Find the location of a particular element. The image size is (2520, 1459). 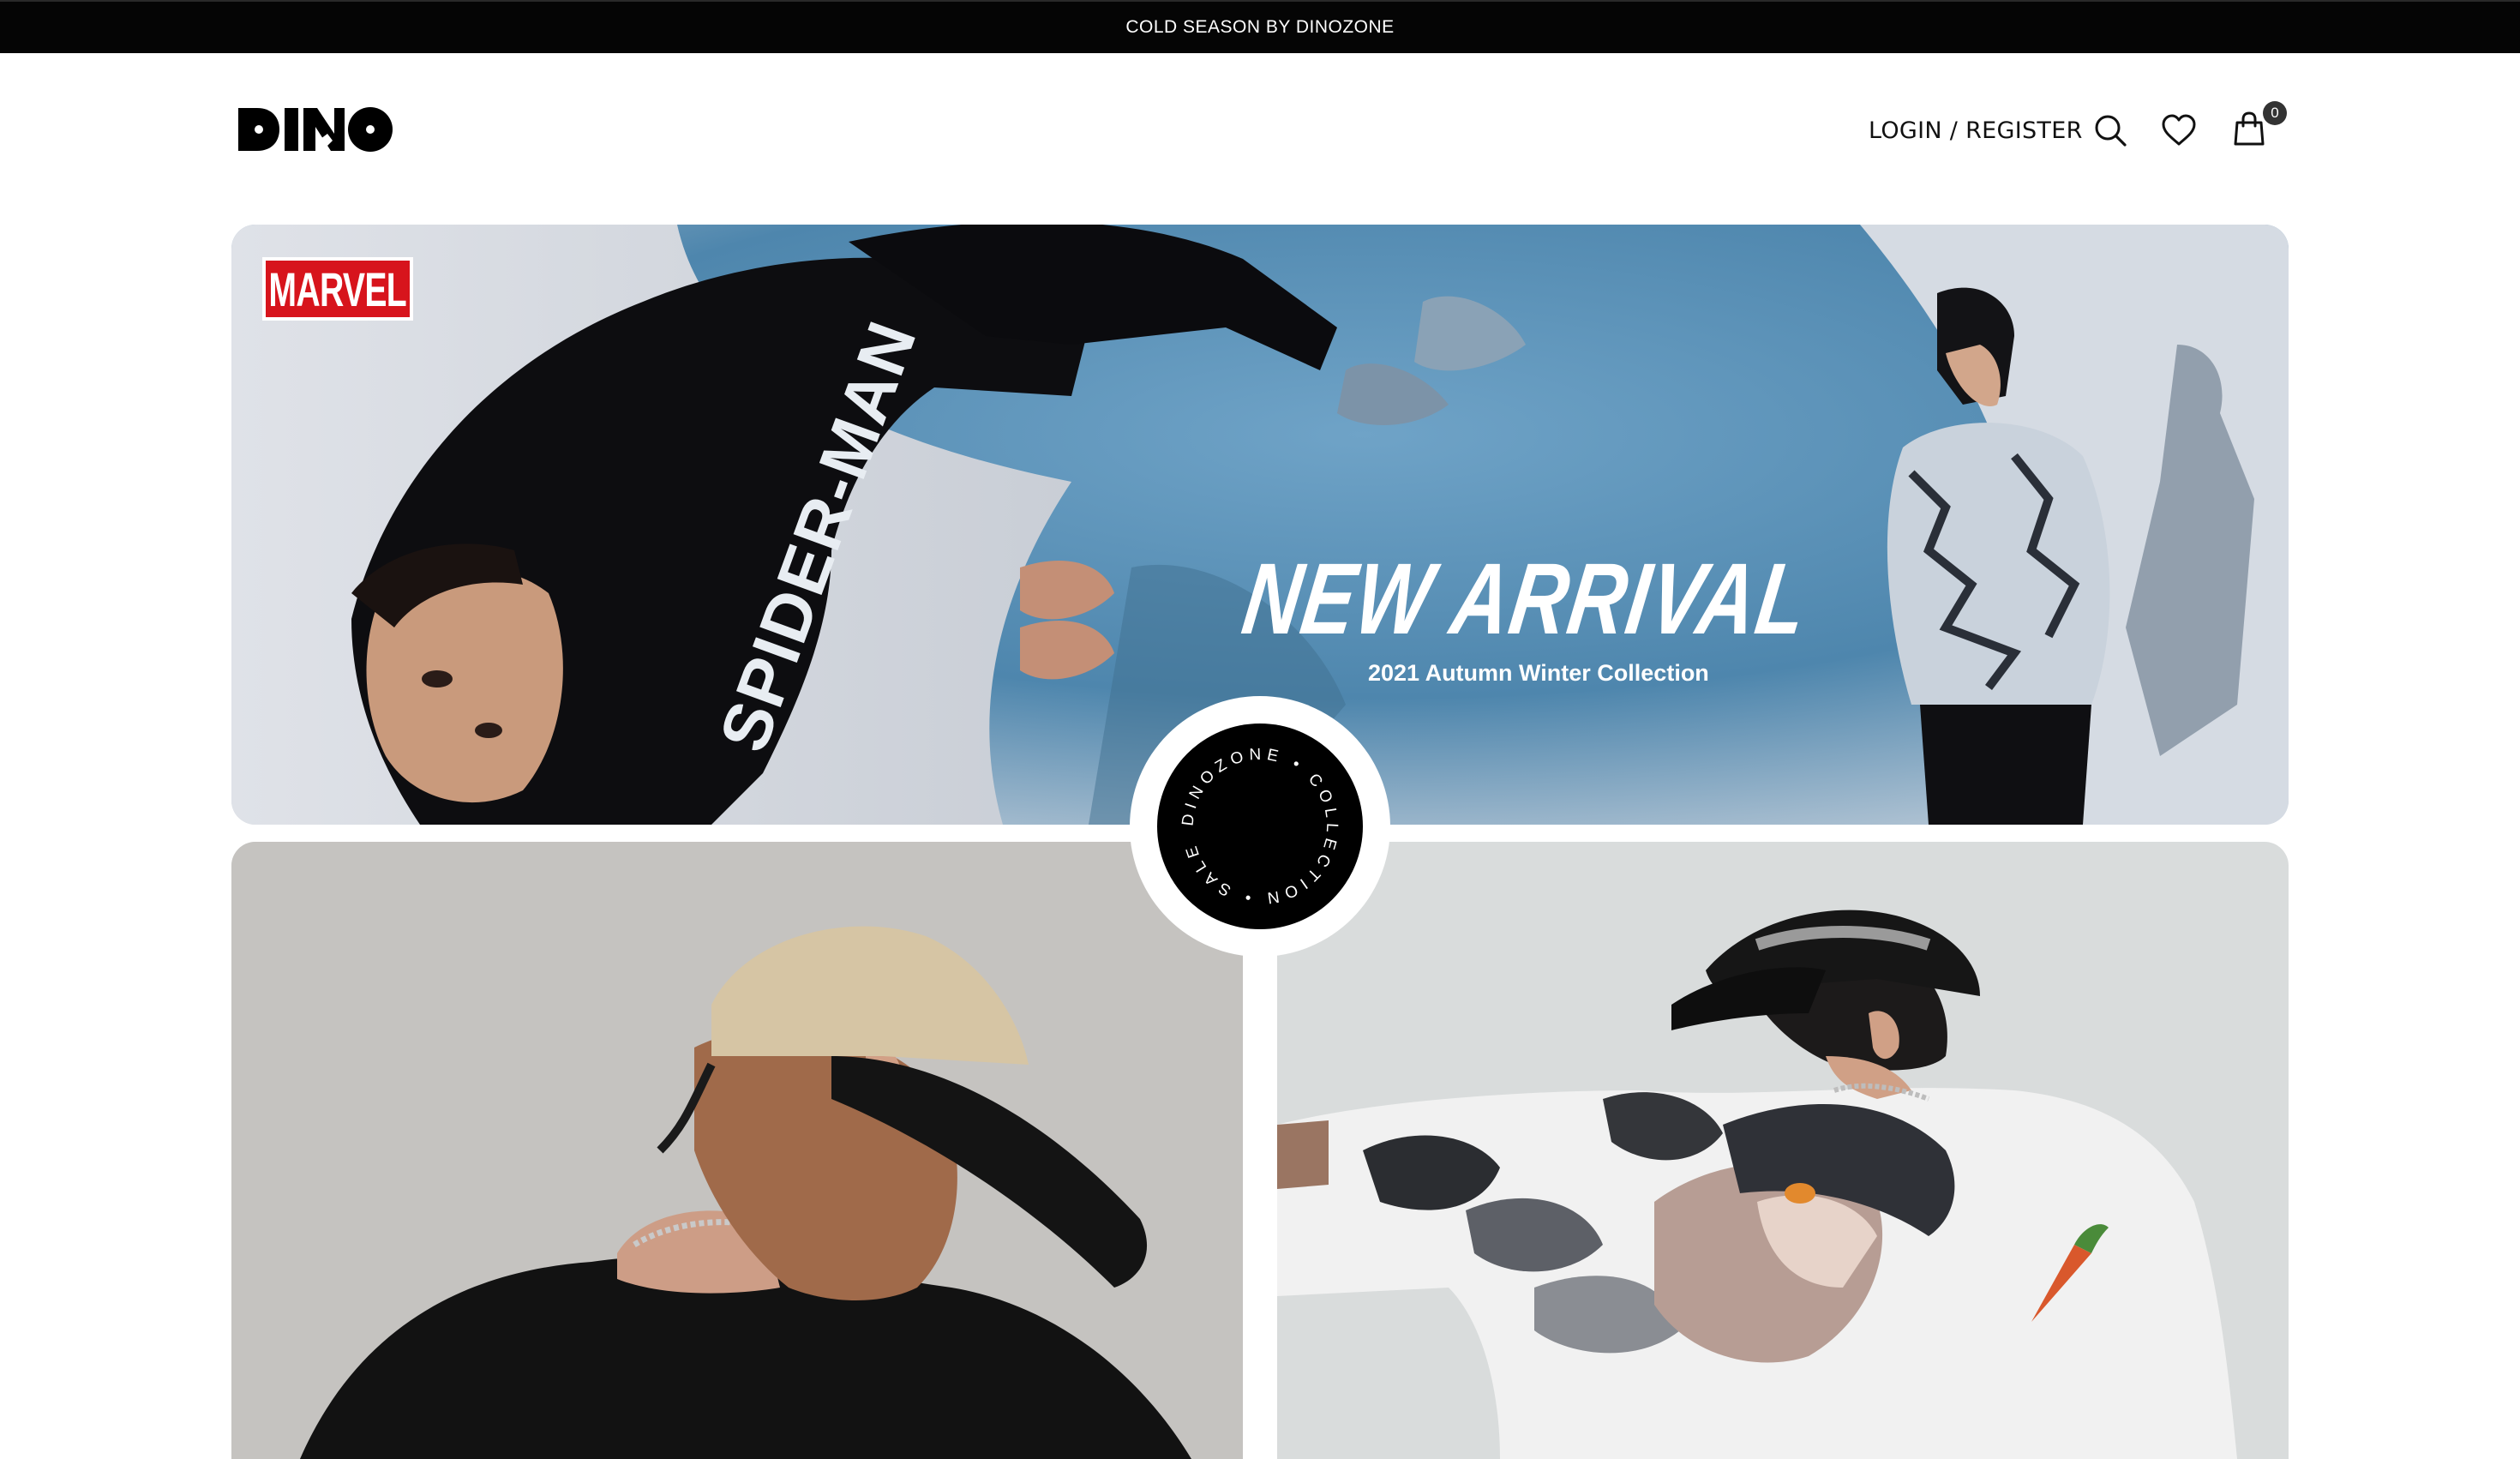

search-button is located at coordinates (2110, 130).